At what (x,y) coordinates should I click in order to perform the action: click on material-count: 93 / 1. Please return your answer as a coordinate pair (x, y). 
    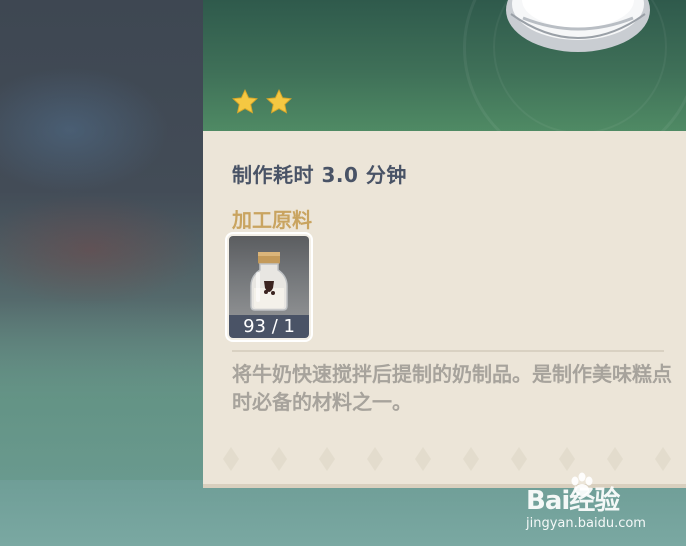
    Looking at the image, I should click on (269, 326).